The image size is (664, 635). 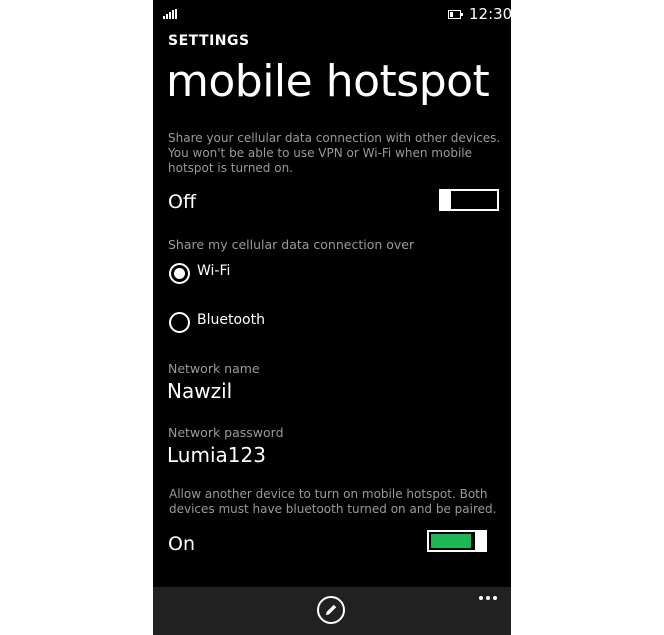 I want to click on hotspot-toggle-label: Off, so click(x=182, y=202).